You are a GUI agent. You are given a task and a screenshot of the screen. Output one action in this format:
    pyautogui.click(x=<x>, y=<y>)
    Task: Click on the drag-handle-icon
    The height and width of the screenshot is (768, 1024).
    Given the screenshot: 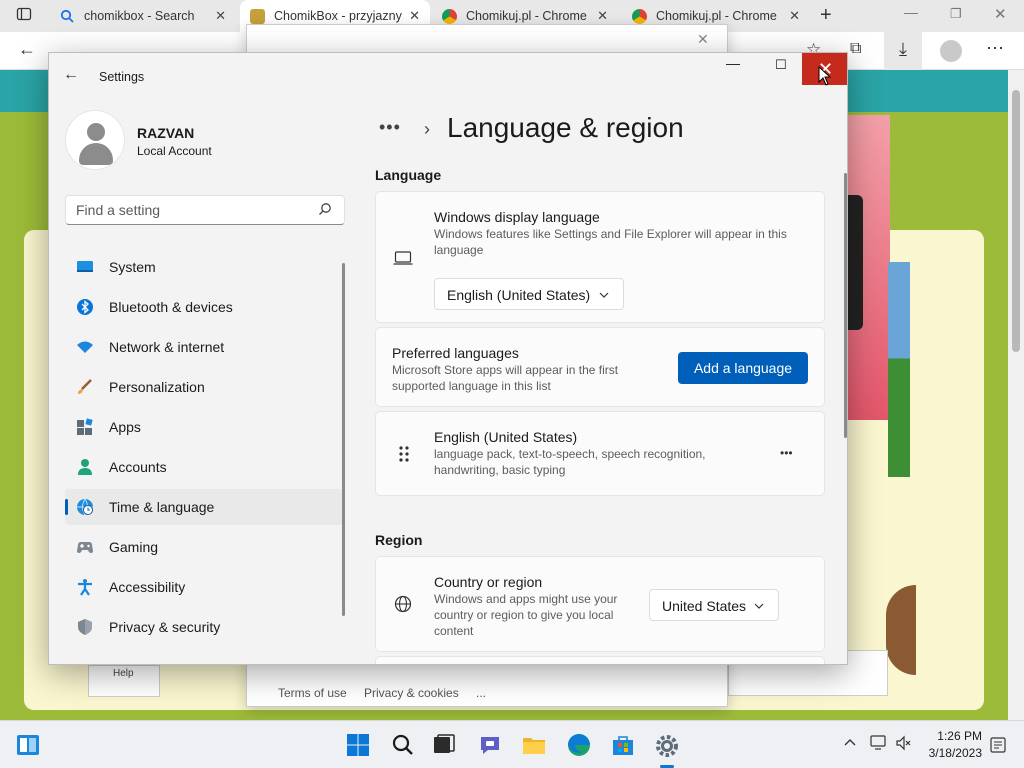 What is the action you would take?
    pyautogui.click(x=404, y=456)
    